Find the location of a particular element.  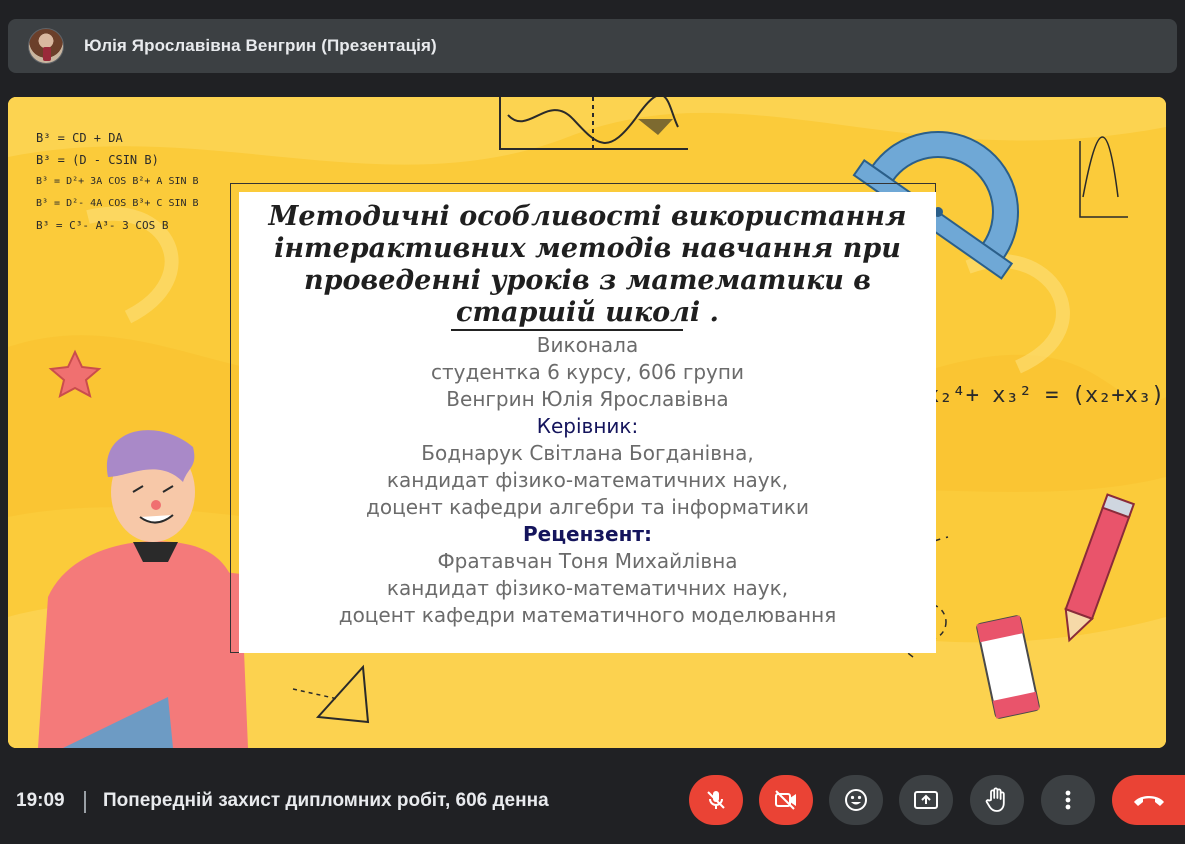

raise-hand-icon is located at coordinates (995, 799).